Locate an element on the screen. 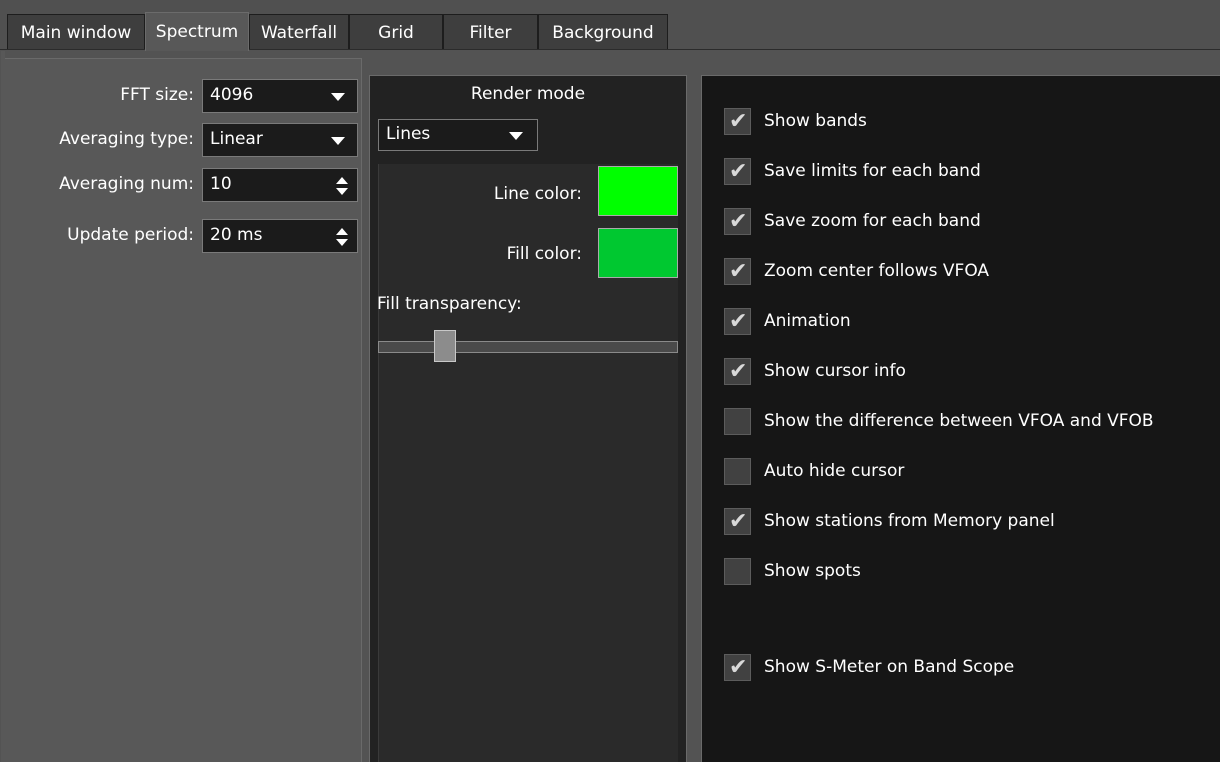 This screenshot has height=762, width=1220. update-period-label: Update period: is located at coordinates (130, 235).